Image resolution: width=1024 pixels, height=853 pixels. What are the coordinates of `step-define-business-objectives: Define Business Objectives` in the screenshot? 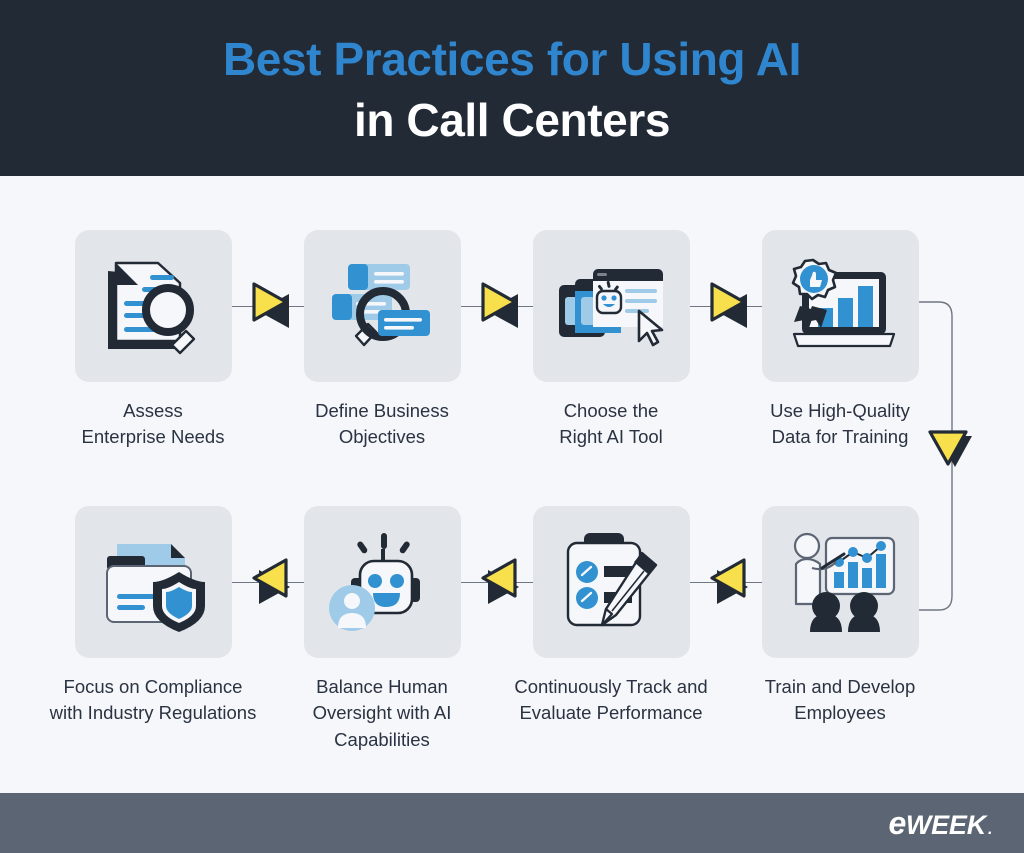 It's located at (382, 340).